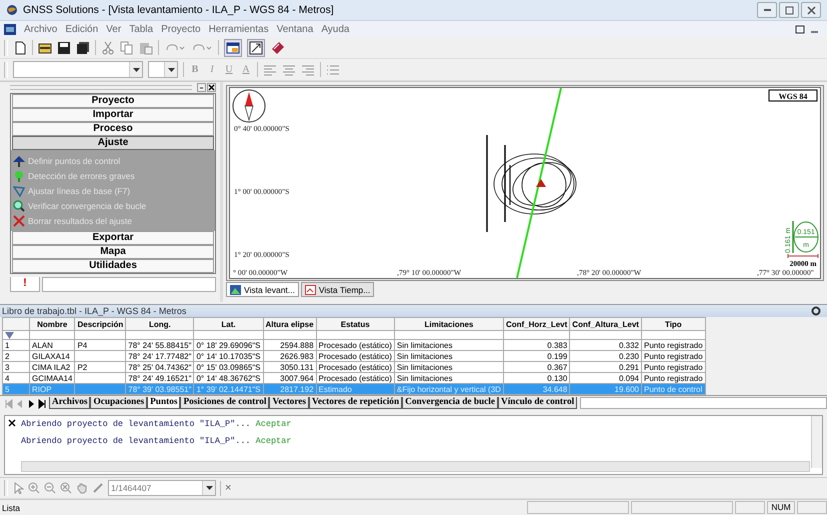 The width and height of the screenshot is (827, 515). What do you see at coordinates (295, 29) in the screenshot?
I see `menu-item: Ventana` at bounding box center [295, 29].